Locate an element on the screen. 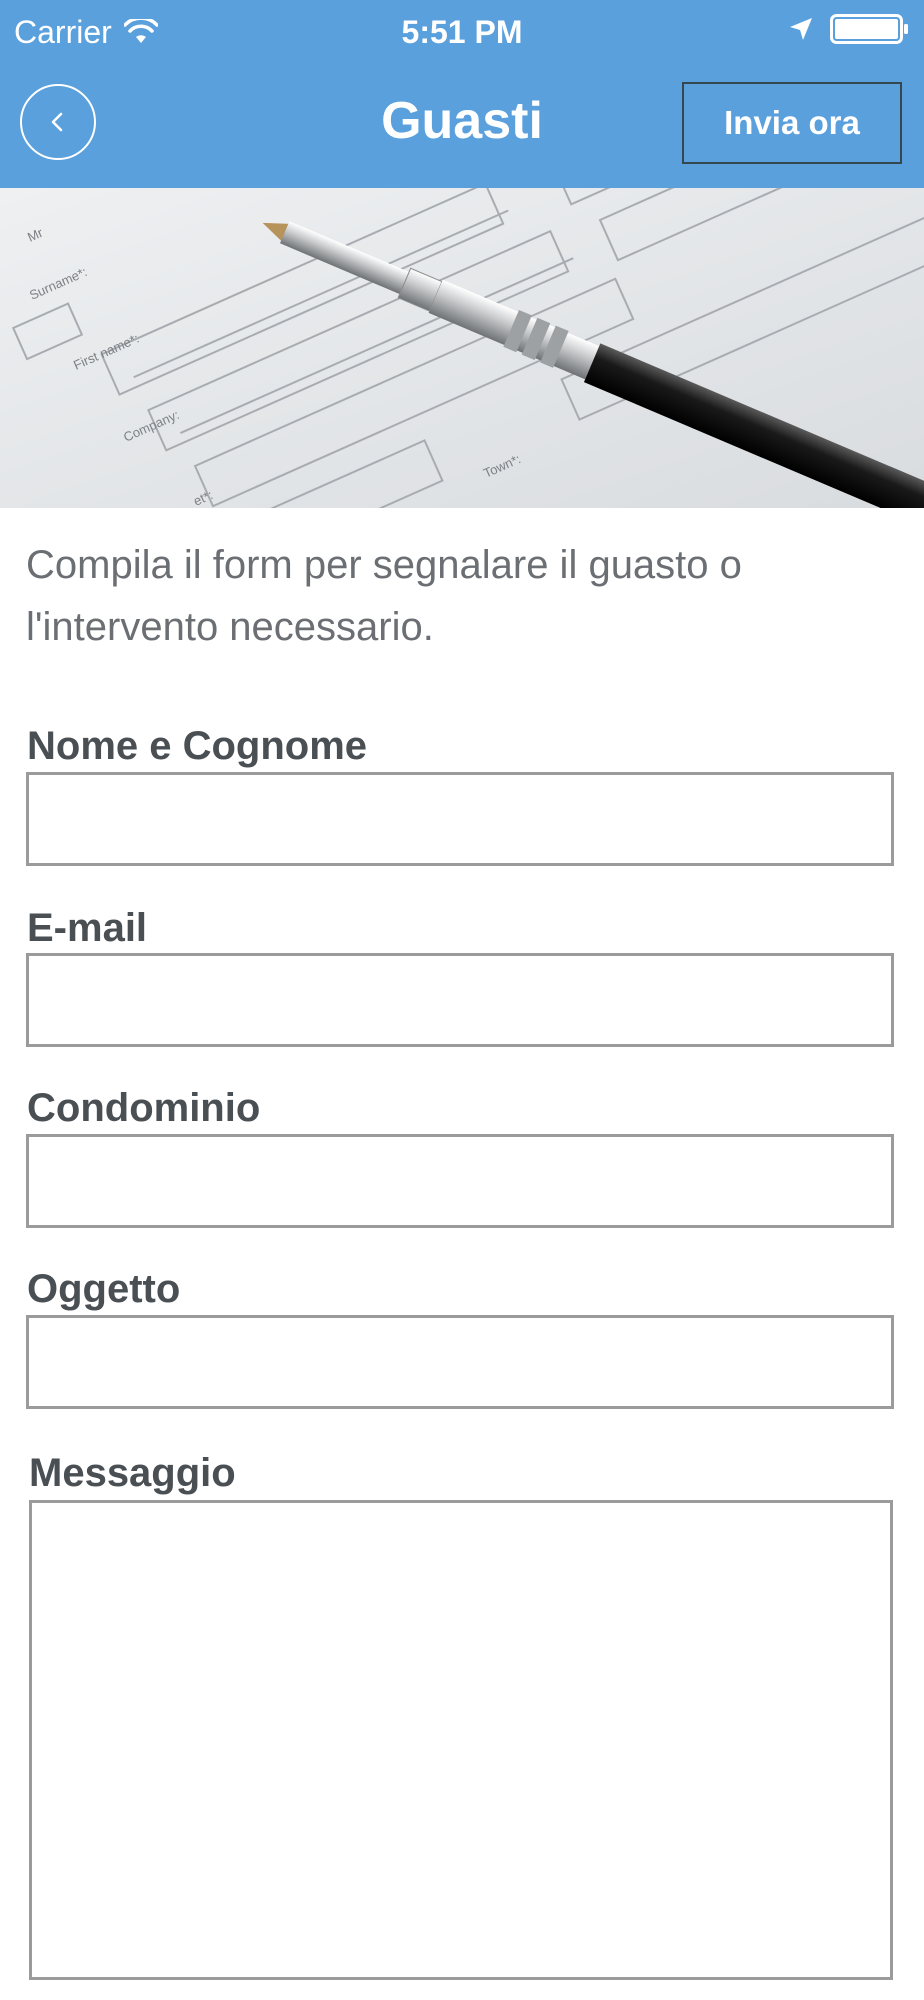 This screenshot has width=924, height=2000. status-time: 5:51 PM is located at coordinates (462, 32).